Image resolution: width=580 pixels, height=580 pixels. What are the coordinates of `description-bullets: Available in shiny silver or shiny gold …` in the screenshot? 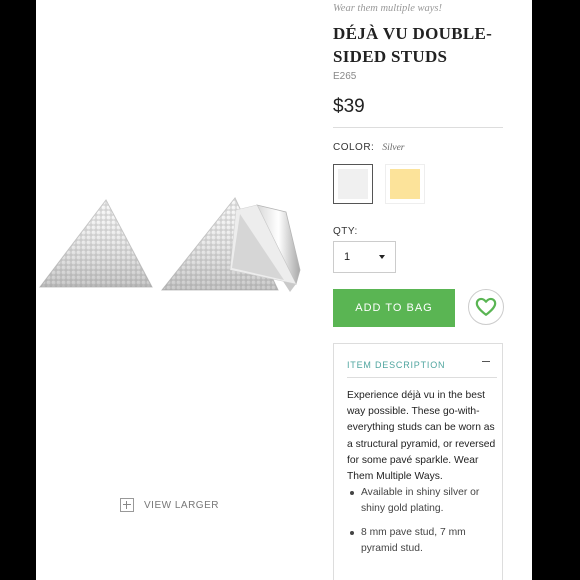 It's located at (422, 521).